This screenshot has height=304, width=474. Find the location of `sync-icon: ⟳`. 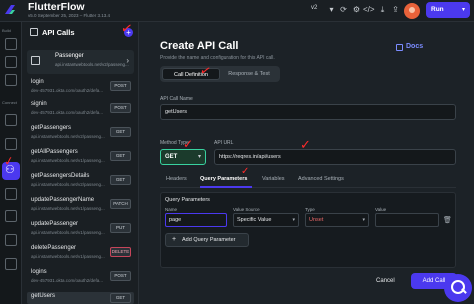

sync-icon: ⟳ is located at coordinates (343, 9).